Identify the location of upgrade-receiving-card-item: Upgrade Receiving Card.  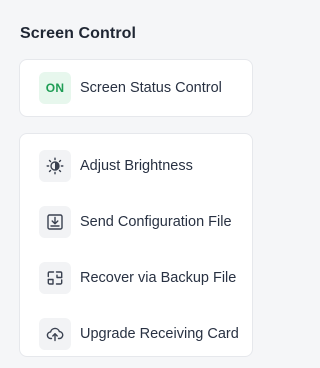
(136, 334).